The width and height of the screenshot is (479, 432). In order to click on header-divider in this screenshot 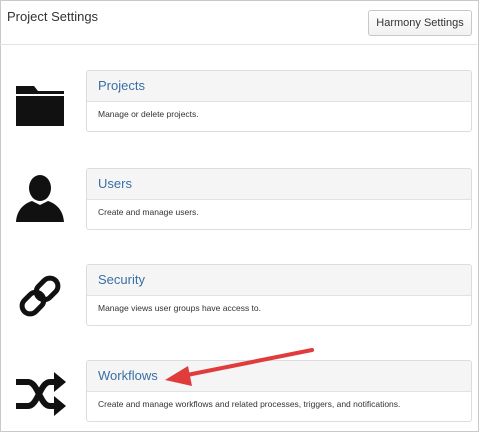, I will do `click(238, 44)`.